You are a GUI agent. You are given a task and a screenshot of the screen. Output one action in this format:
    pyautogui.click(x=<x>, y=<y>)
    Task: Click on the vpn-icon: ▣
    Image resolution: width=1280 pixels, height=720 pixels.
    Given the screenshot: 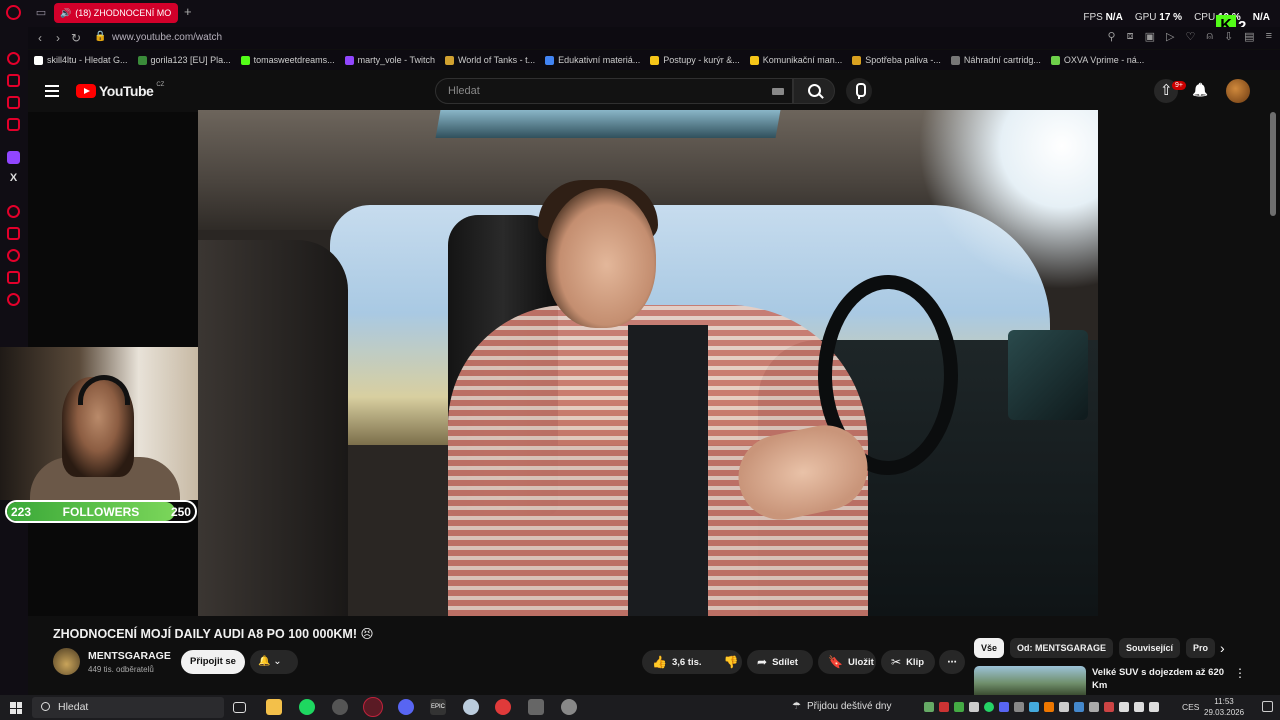 What is the action you would take?
    pyautogui.click(x=1150, y=36)
    